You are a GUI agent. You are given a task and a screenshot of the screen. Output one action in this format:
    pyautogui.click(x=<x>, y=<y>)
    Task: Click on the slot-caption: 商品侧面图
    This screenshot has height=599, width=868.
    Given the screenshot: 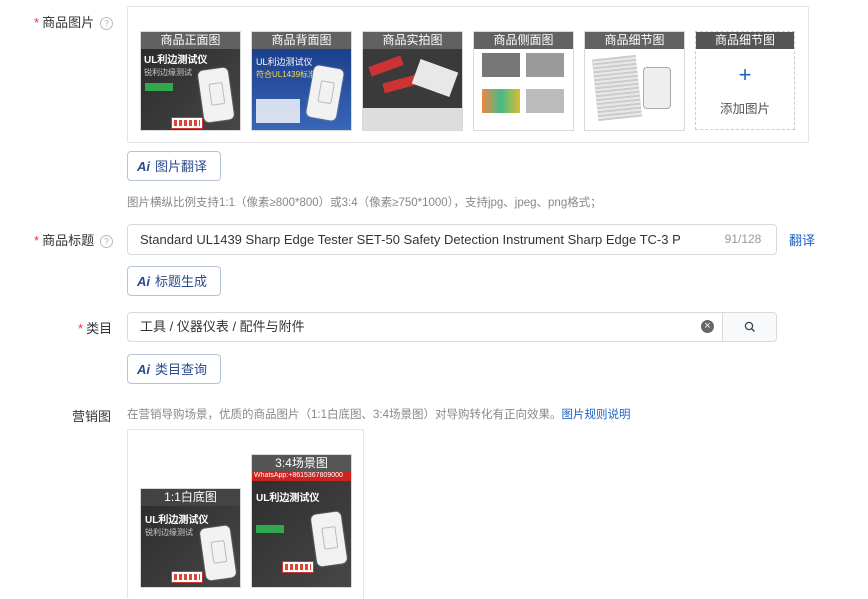 What is the action you would take?
    pyautogui.click(x=523, y=40)
    